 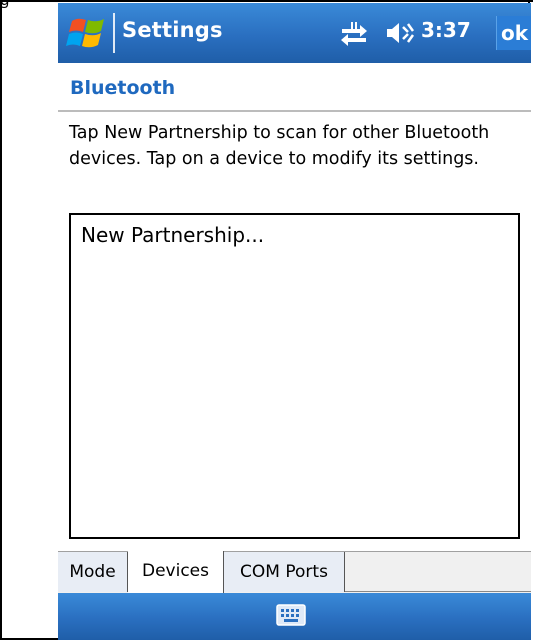 What do you see at coordinates (513, 33) in the screenshot?
I see `ok-button: ok` at bounding box center [513, 33].